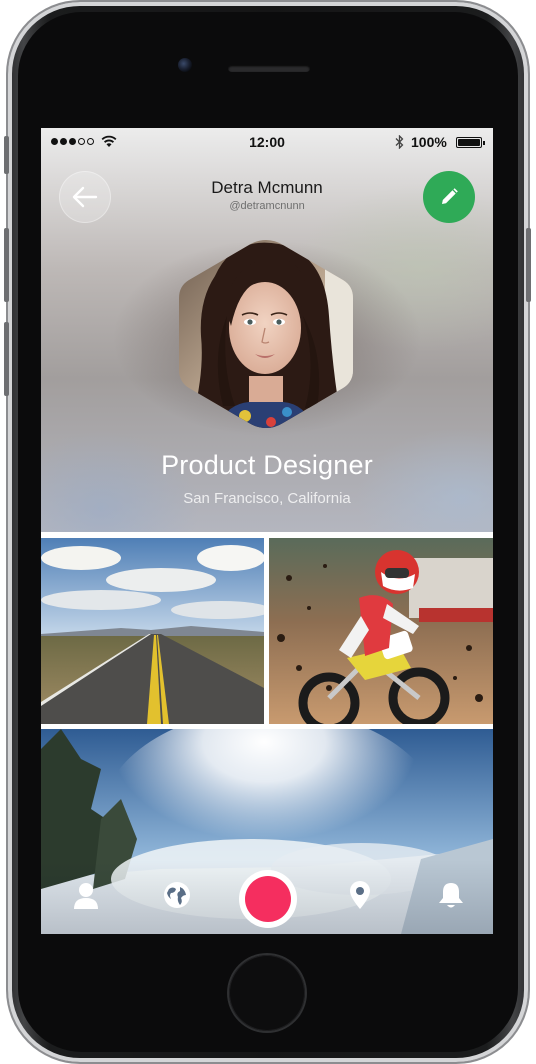 The image size is (536, 1064). Describe the element at coordinates (266, 334) in the screenshot. I see `profile-avatar` at that location.